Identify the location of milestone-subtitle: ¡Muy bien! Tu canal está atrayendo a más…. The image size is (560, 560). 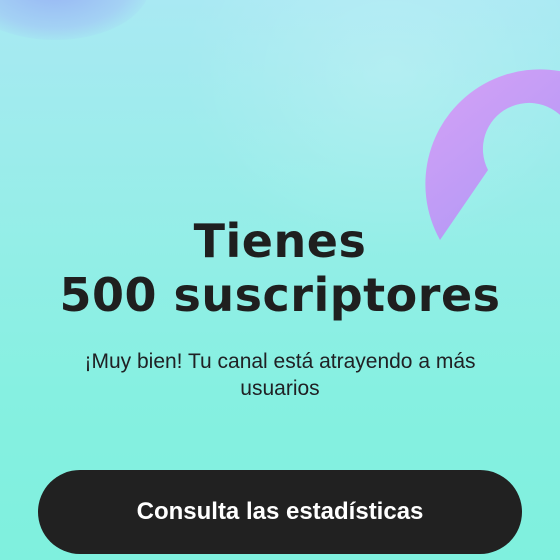
(280, 375).